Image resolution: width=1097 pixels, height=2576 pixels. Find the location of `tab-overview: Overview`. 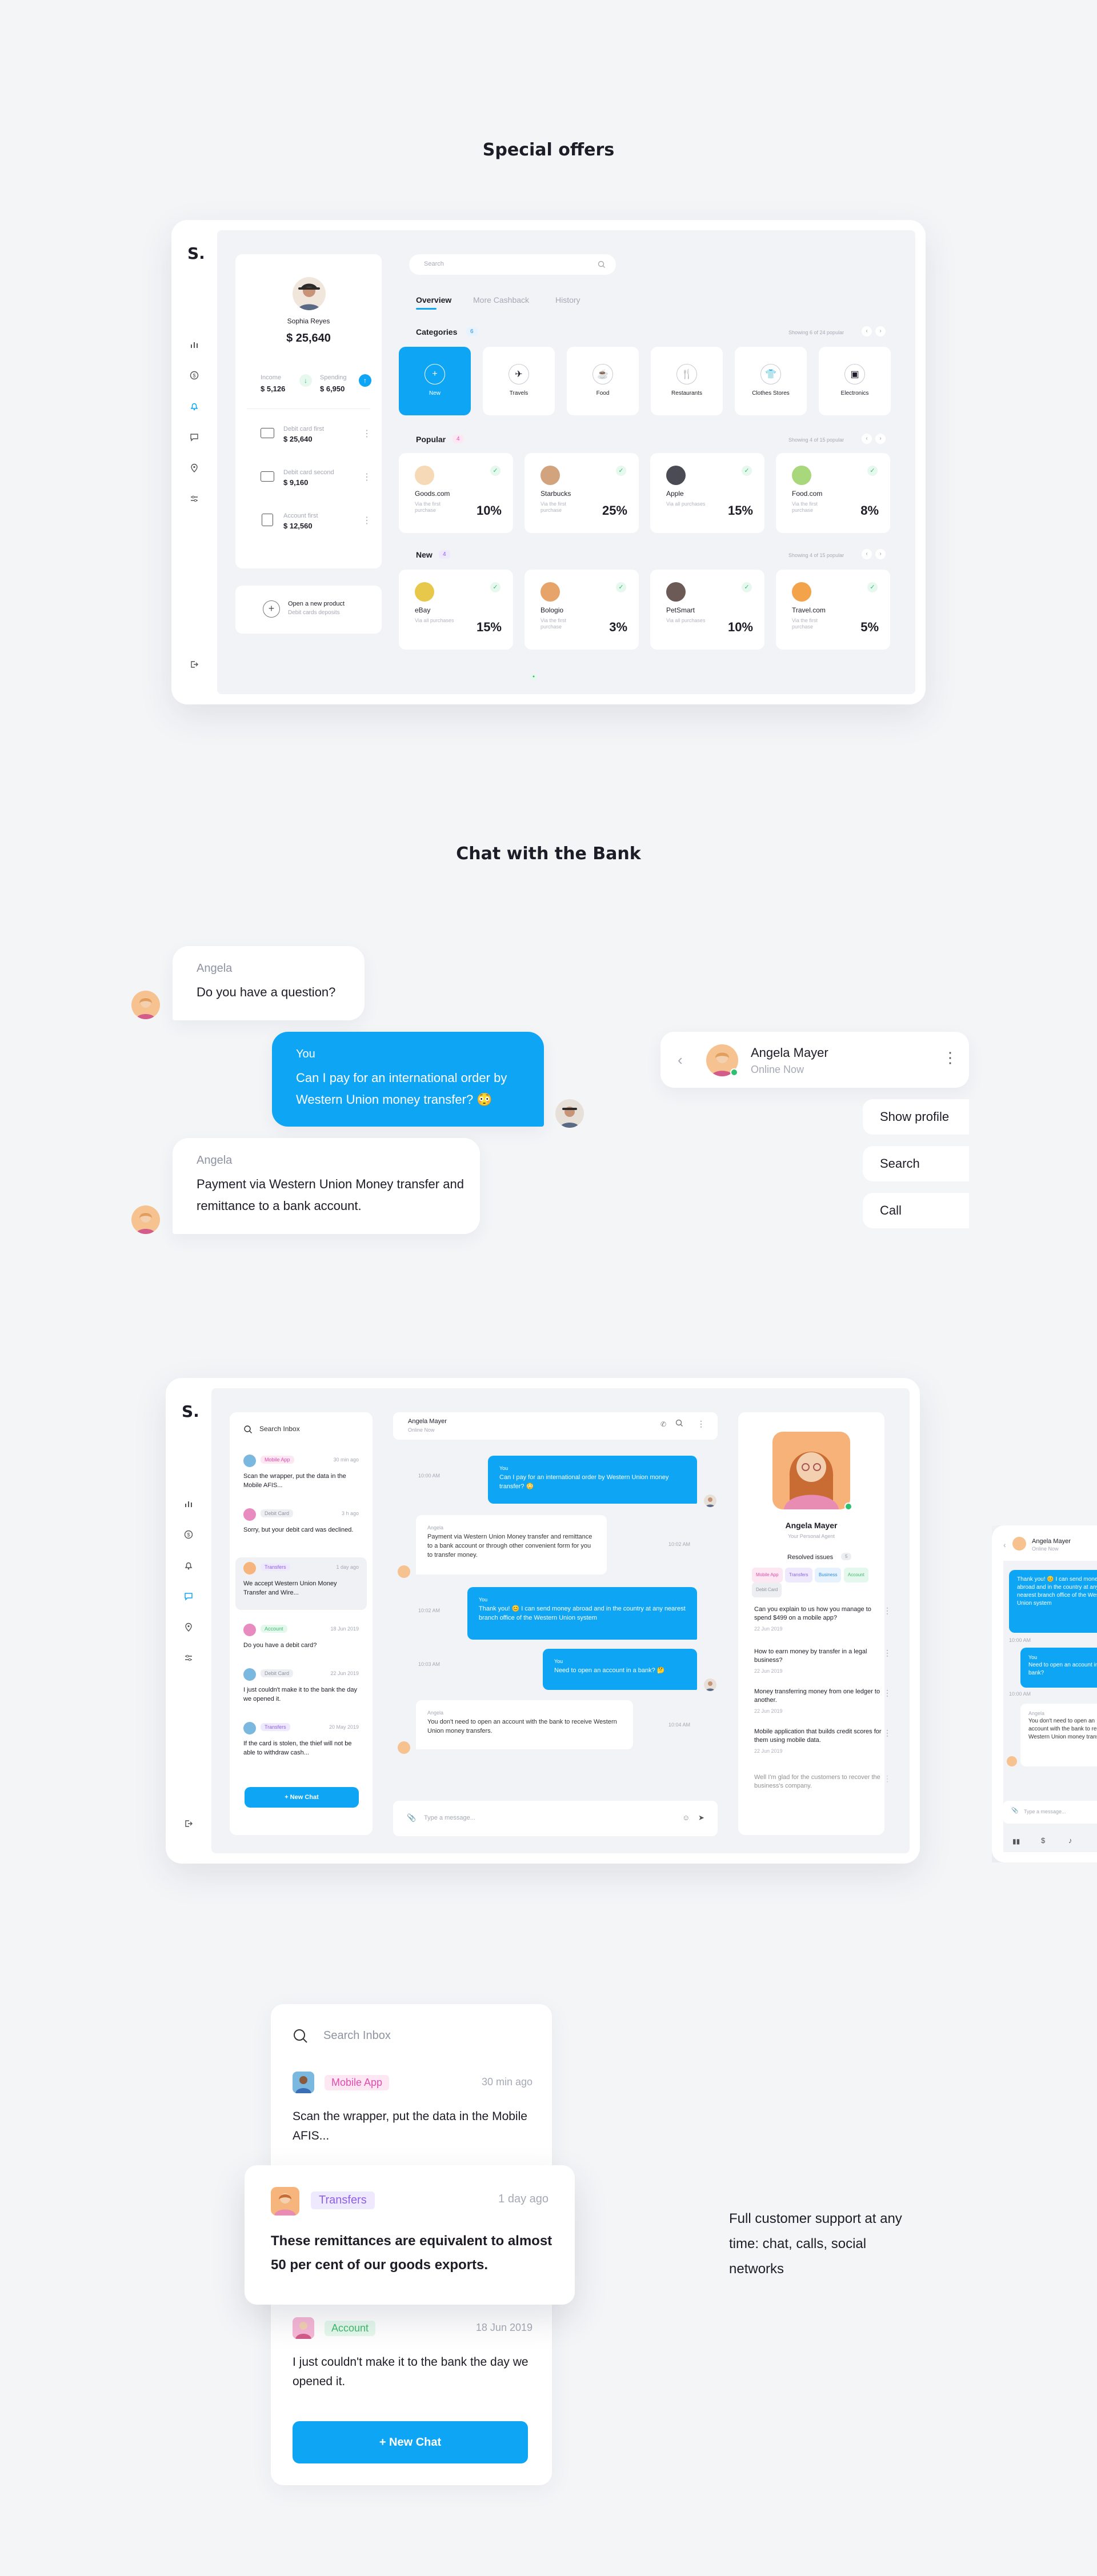

tab-overview: Overview is located at coordinates (434, 300).